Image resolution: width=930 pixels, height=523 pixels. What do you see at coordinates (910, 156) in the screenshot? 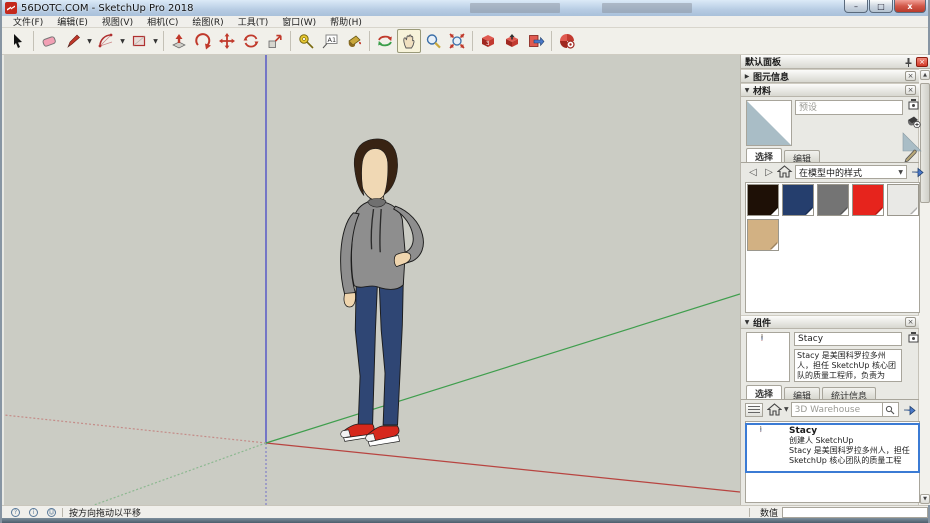
I see `eyedropper-icon` at bounding box center [910, 156].